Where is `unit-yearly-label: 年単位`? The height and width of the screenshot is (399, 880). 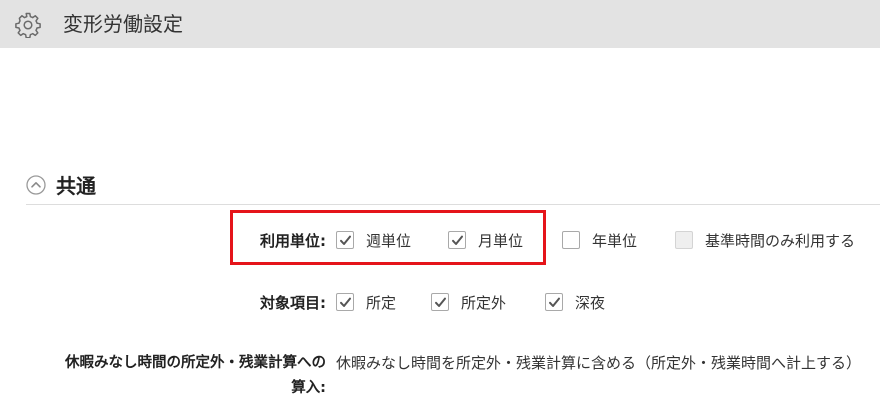
unit-yearly-label: 年単位 is located at coordinates (615, 241).